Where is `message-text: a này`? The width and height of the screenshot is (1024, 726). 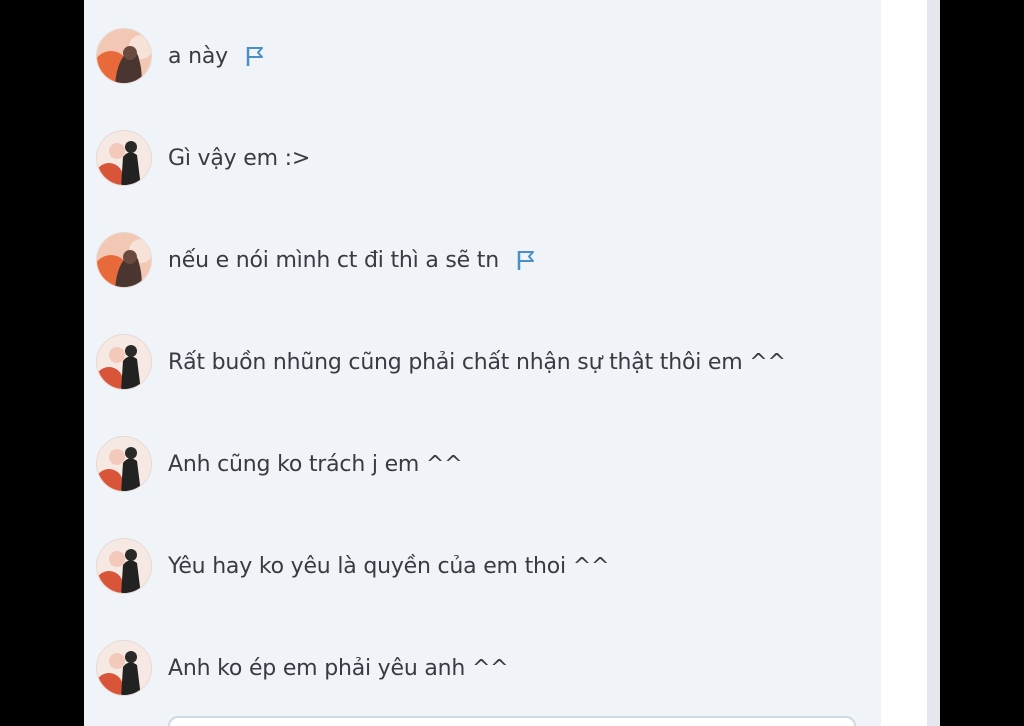 message-text: a này is located at coordinates (198, 56).